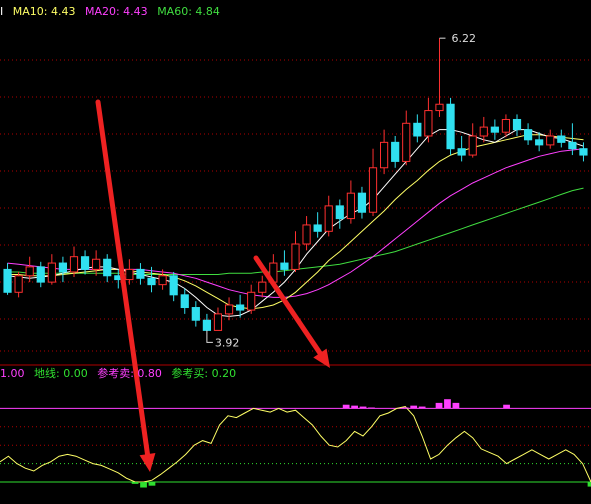 The width and height of the screenshot is (591, 504). What do you see at coordinates (44, 11) in the screenshot?
I see `ma10-label: MA10: 4.43` at bounding box center [44, 11].